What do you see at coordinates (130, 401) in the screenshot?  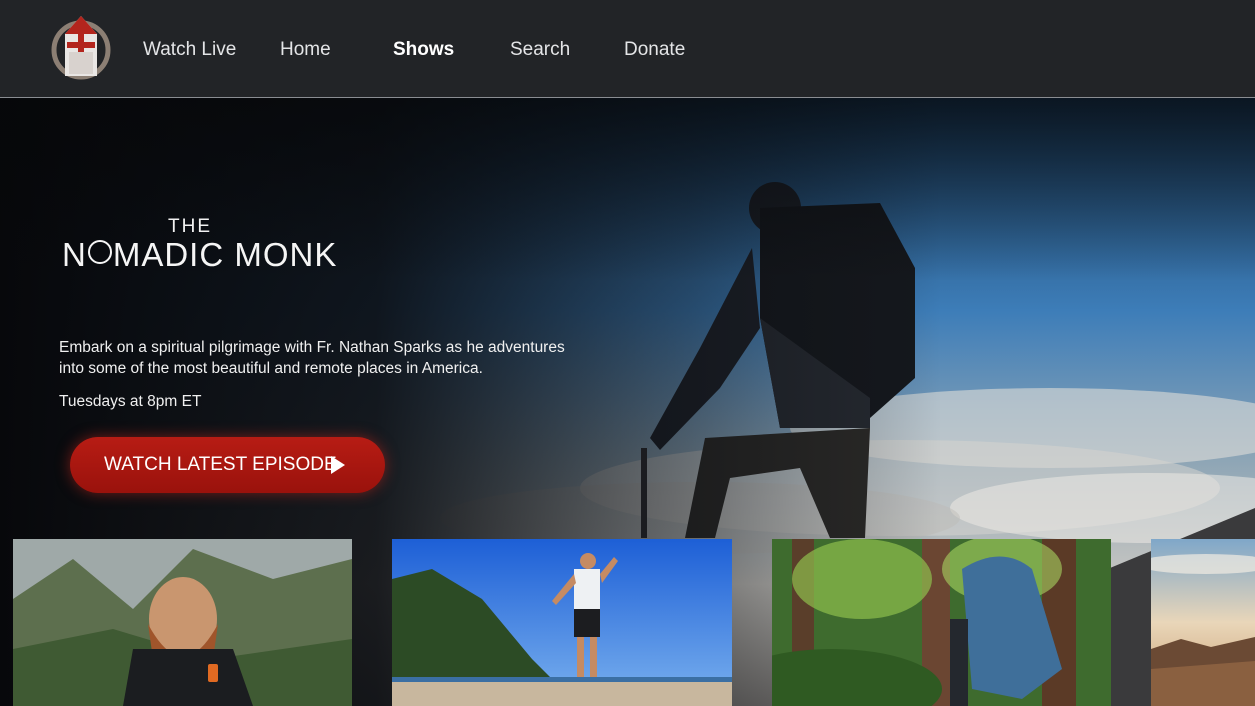 I see `show-airtime: Tuesdays at 8pm ET` at bounding box center [130, 401].